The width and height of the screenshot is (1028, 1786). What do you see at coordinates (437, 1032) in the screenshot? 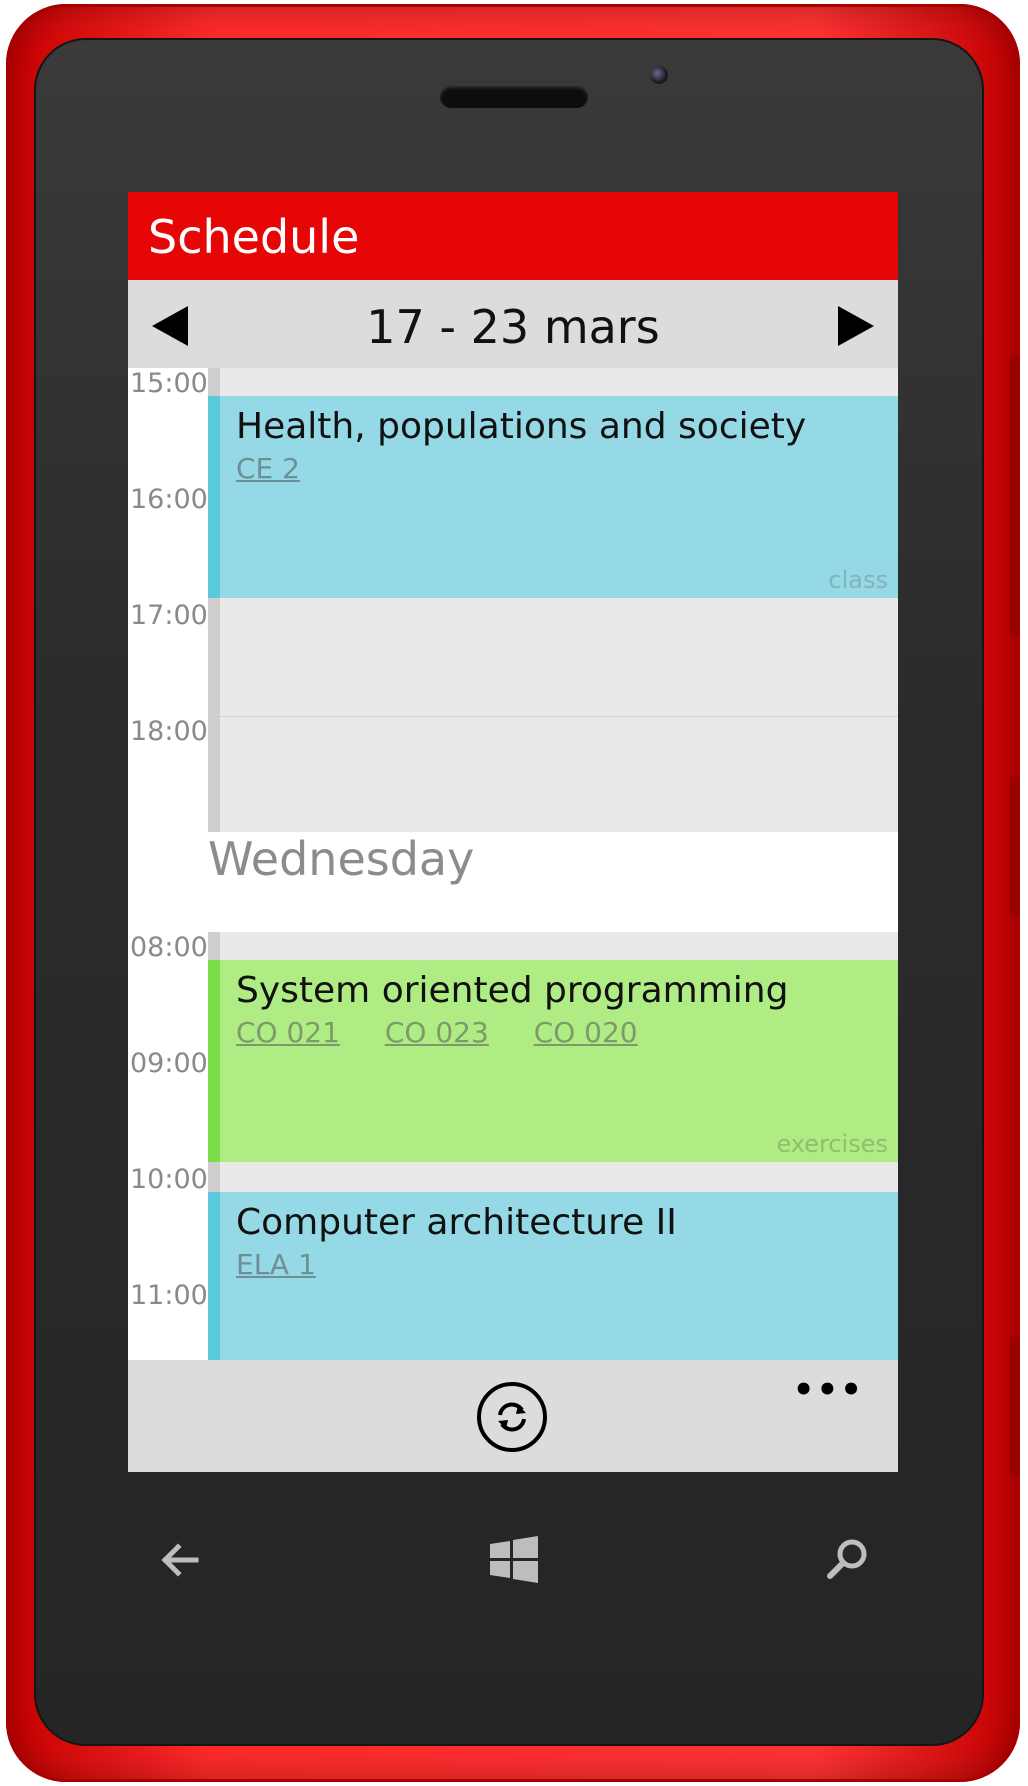
I see `room-link: CO 023` at bounding box center [437, 1032].